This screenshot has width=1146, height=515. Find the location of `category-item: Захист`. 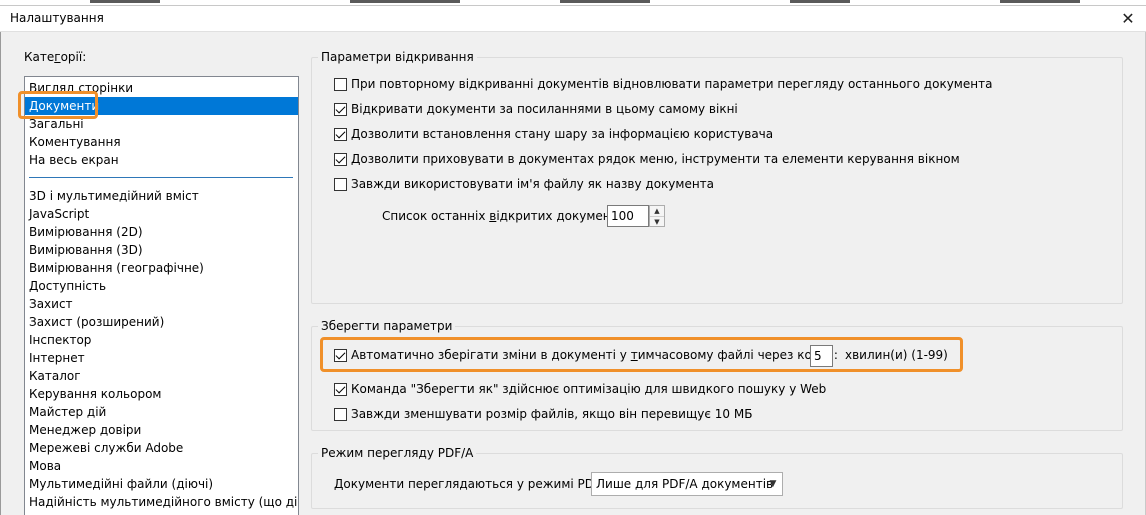

category-item: Захист is located at coordinates (161, 304).